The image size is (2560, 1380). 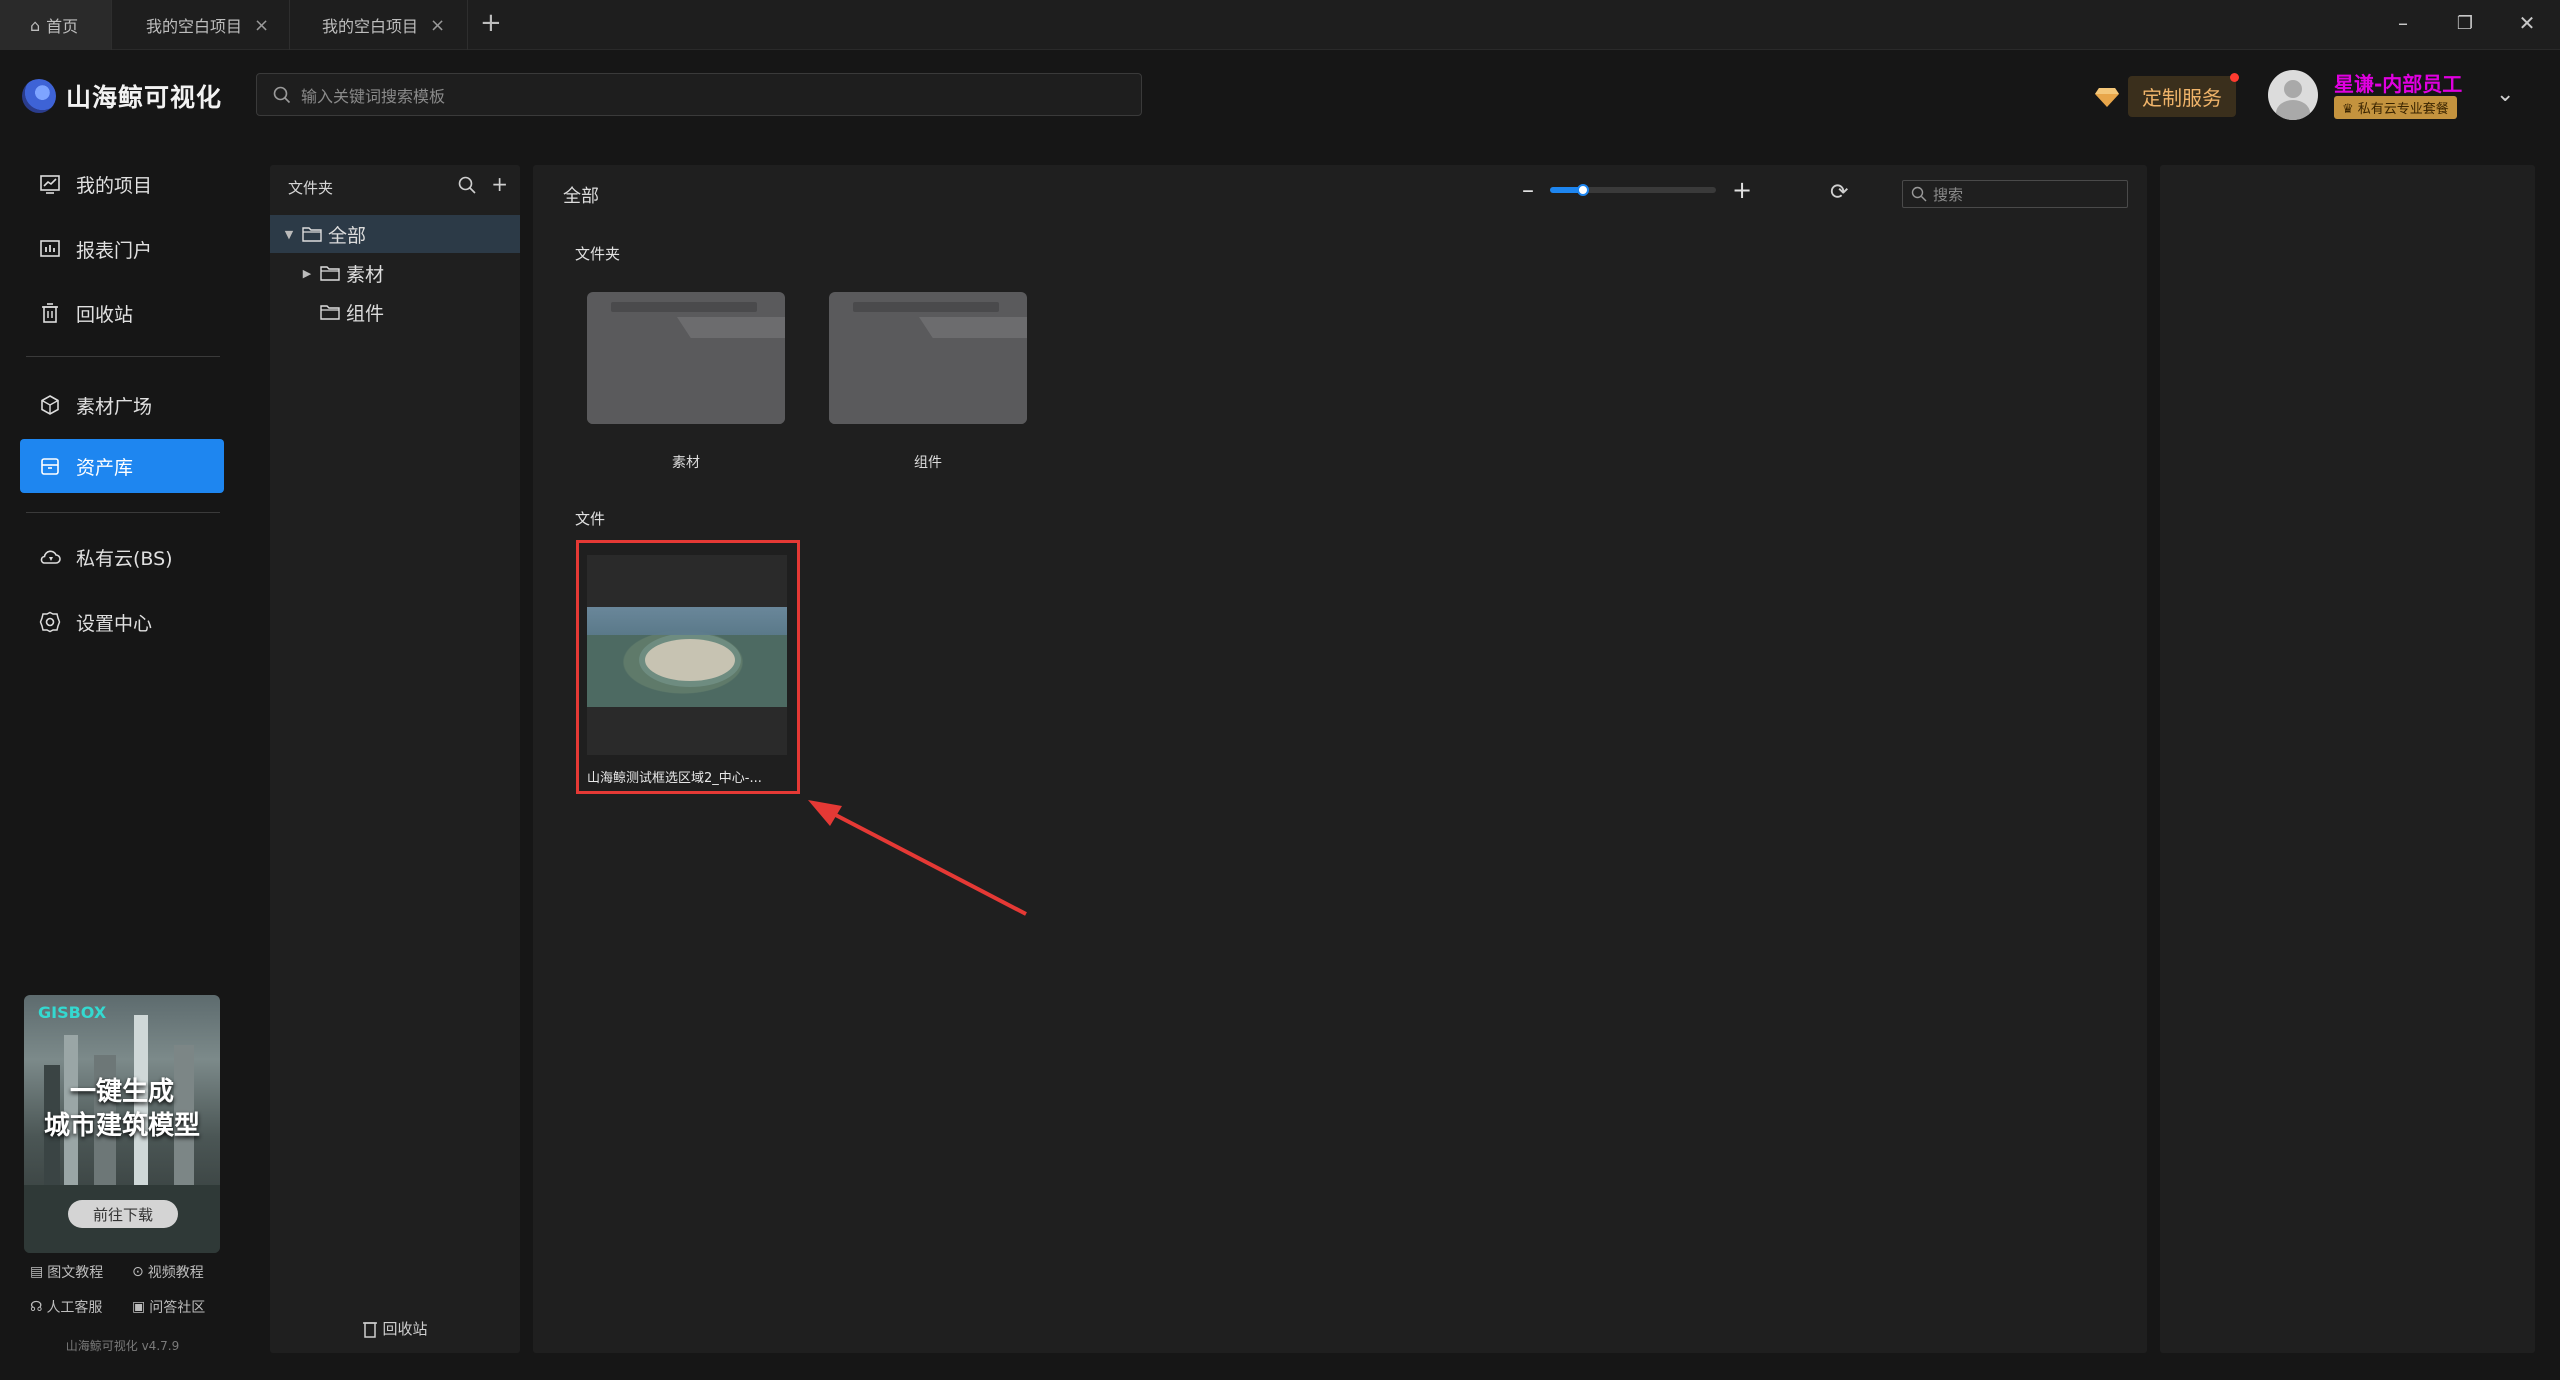 I want to click on folder-card-material, so click(x=686, y=358).